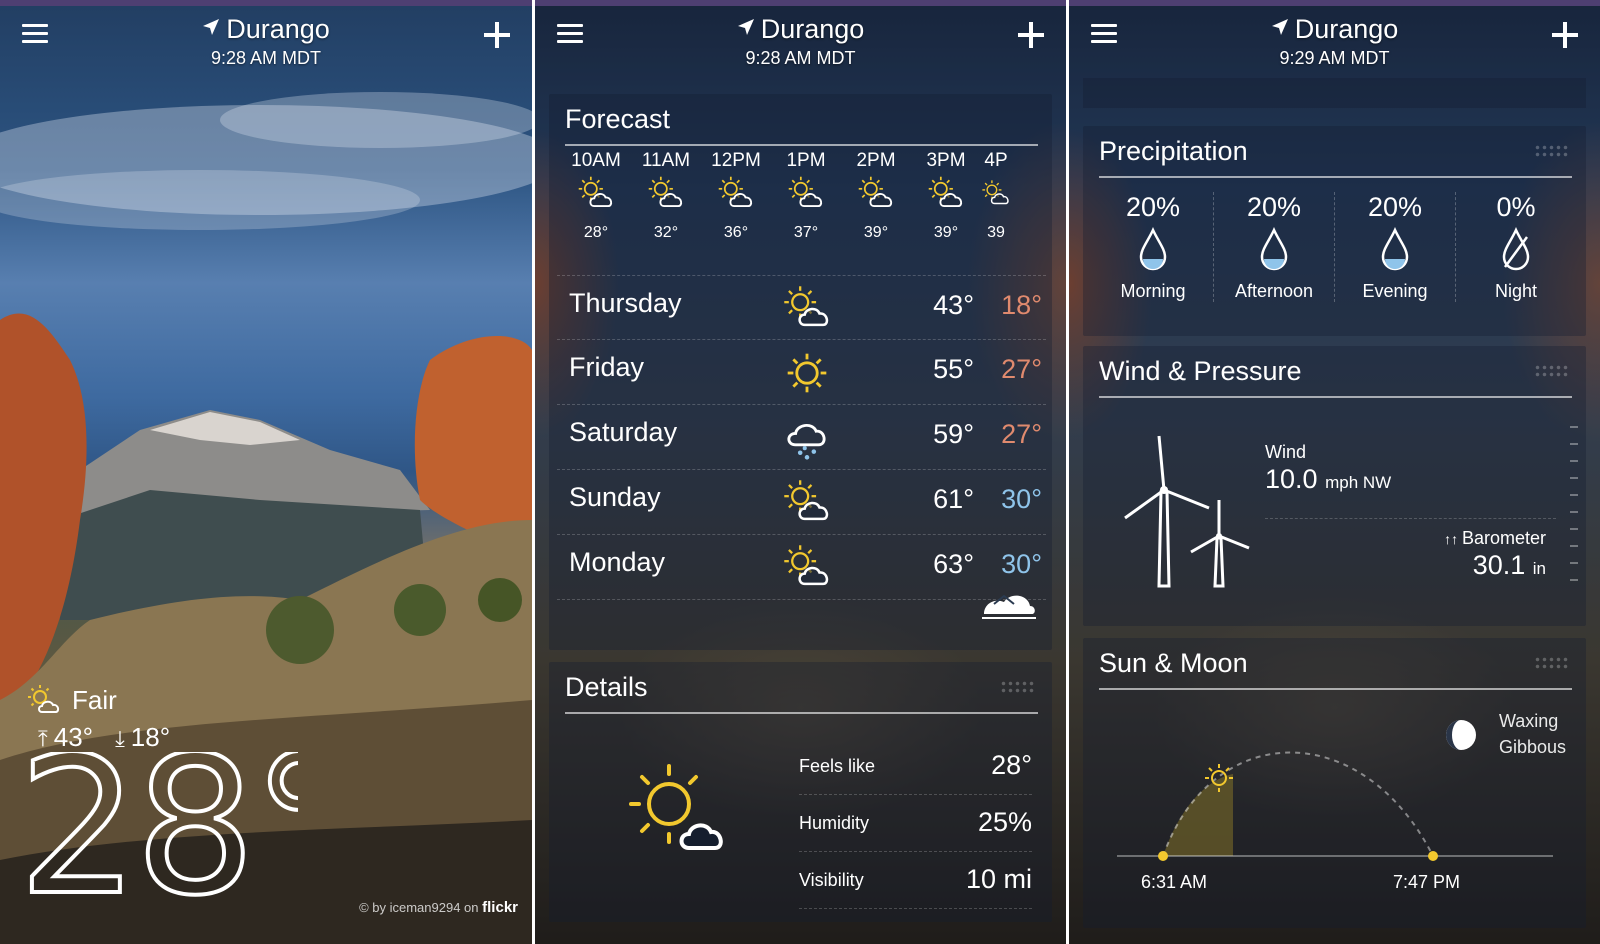 The width and height of the screenshot is (1600, 944). Describe the element at coordinates (1516, 291) in the screenshot. I see `precipitation-period-label: Night` at that location.